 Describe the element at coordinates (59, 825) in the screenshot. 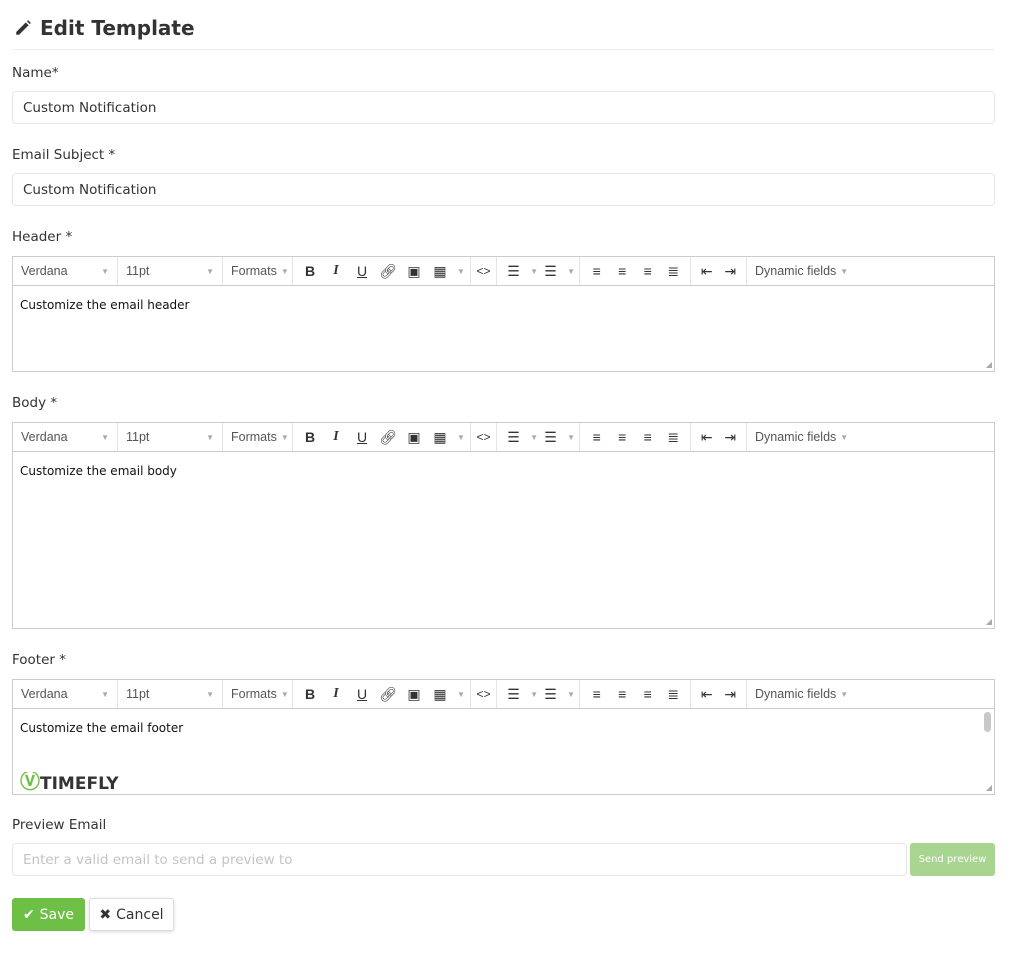

I see `preview-label: Preview Email` at that location.